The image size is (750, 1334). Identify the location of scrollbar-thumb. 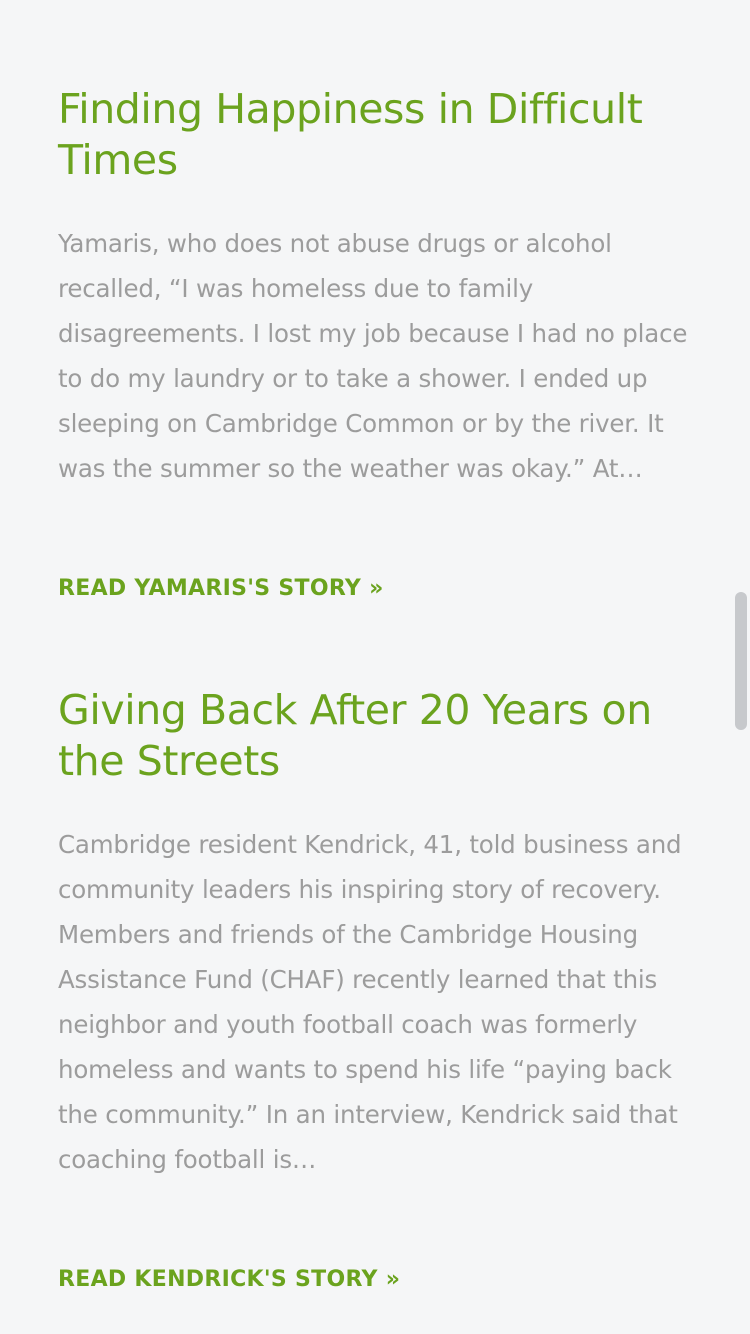
(741, 661).